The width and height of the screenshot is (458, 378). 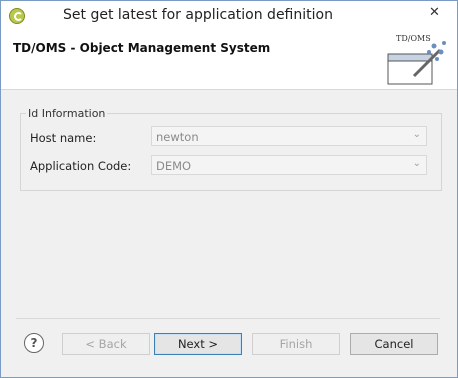 What do you see at coordinates (394, 344) in the screenshot?
I see `cancel-button: Cancel` at bounding box center [394, 344].